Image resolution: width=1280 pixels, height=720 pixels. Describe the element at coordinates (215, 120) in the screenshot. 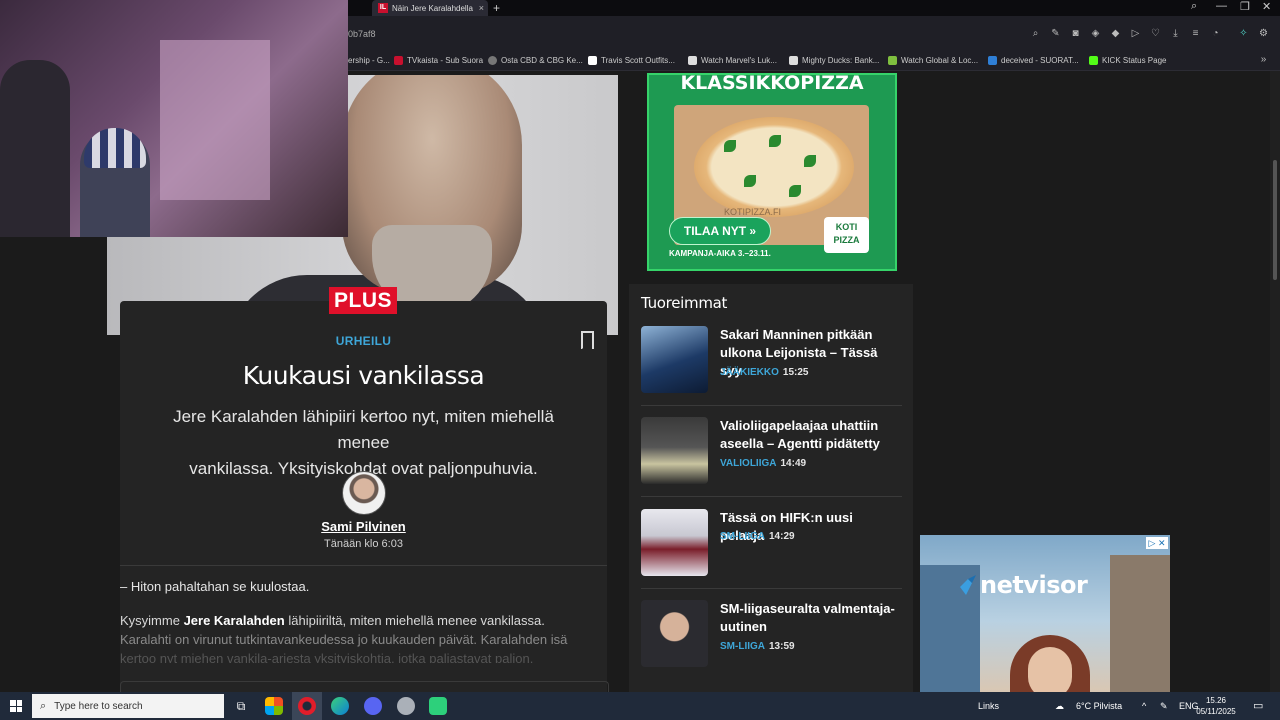

I see `webcam-cabinet` at that location.